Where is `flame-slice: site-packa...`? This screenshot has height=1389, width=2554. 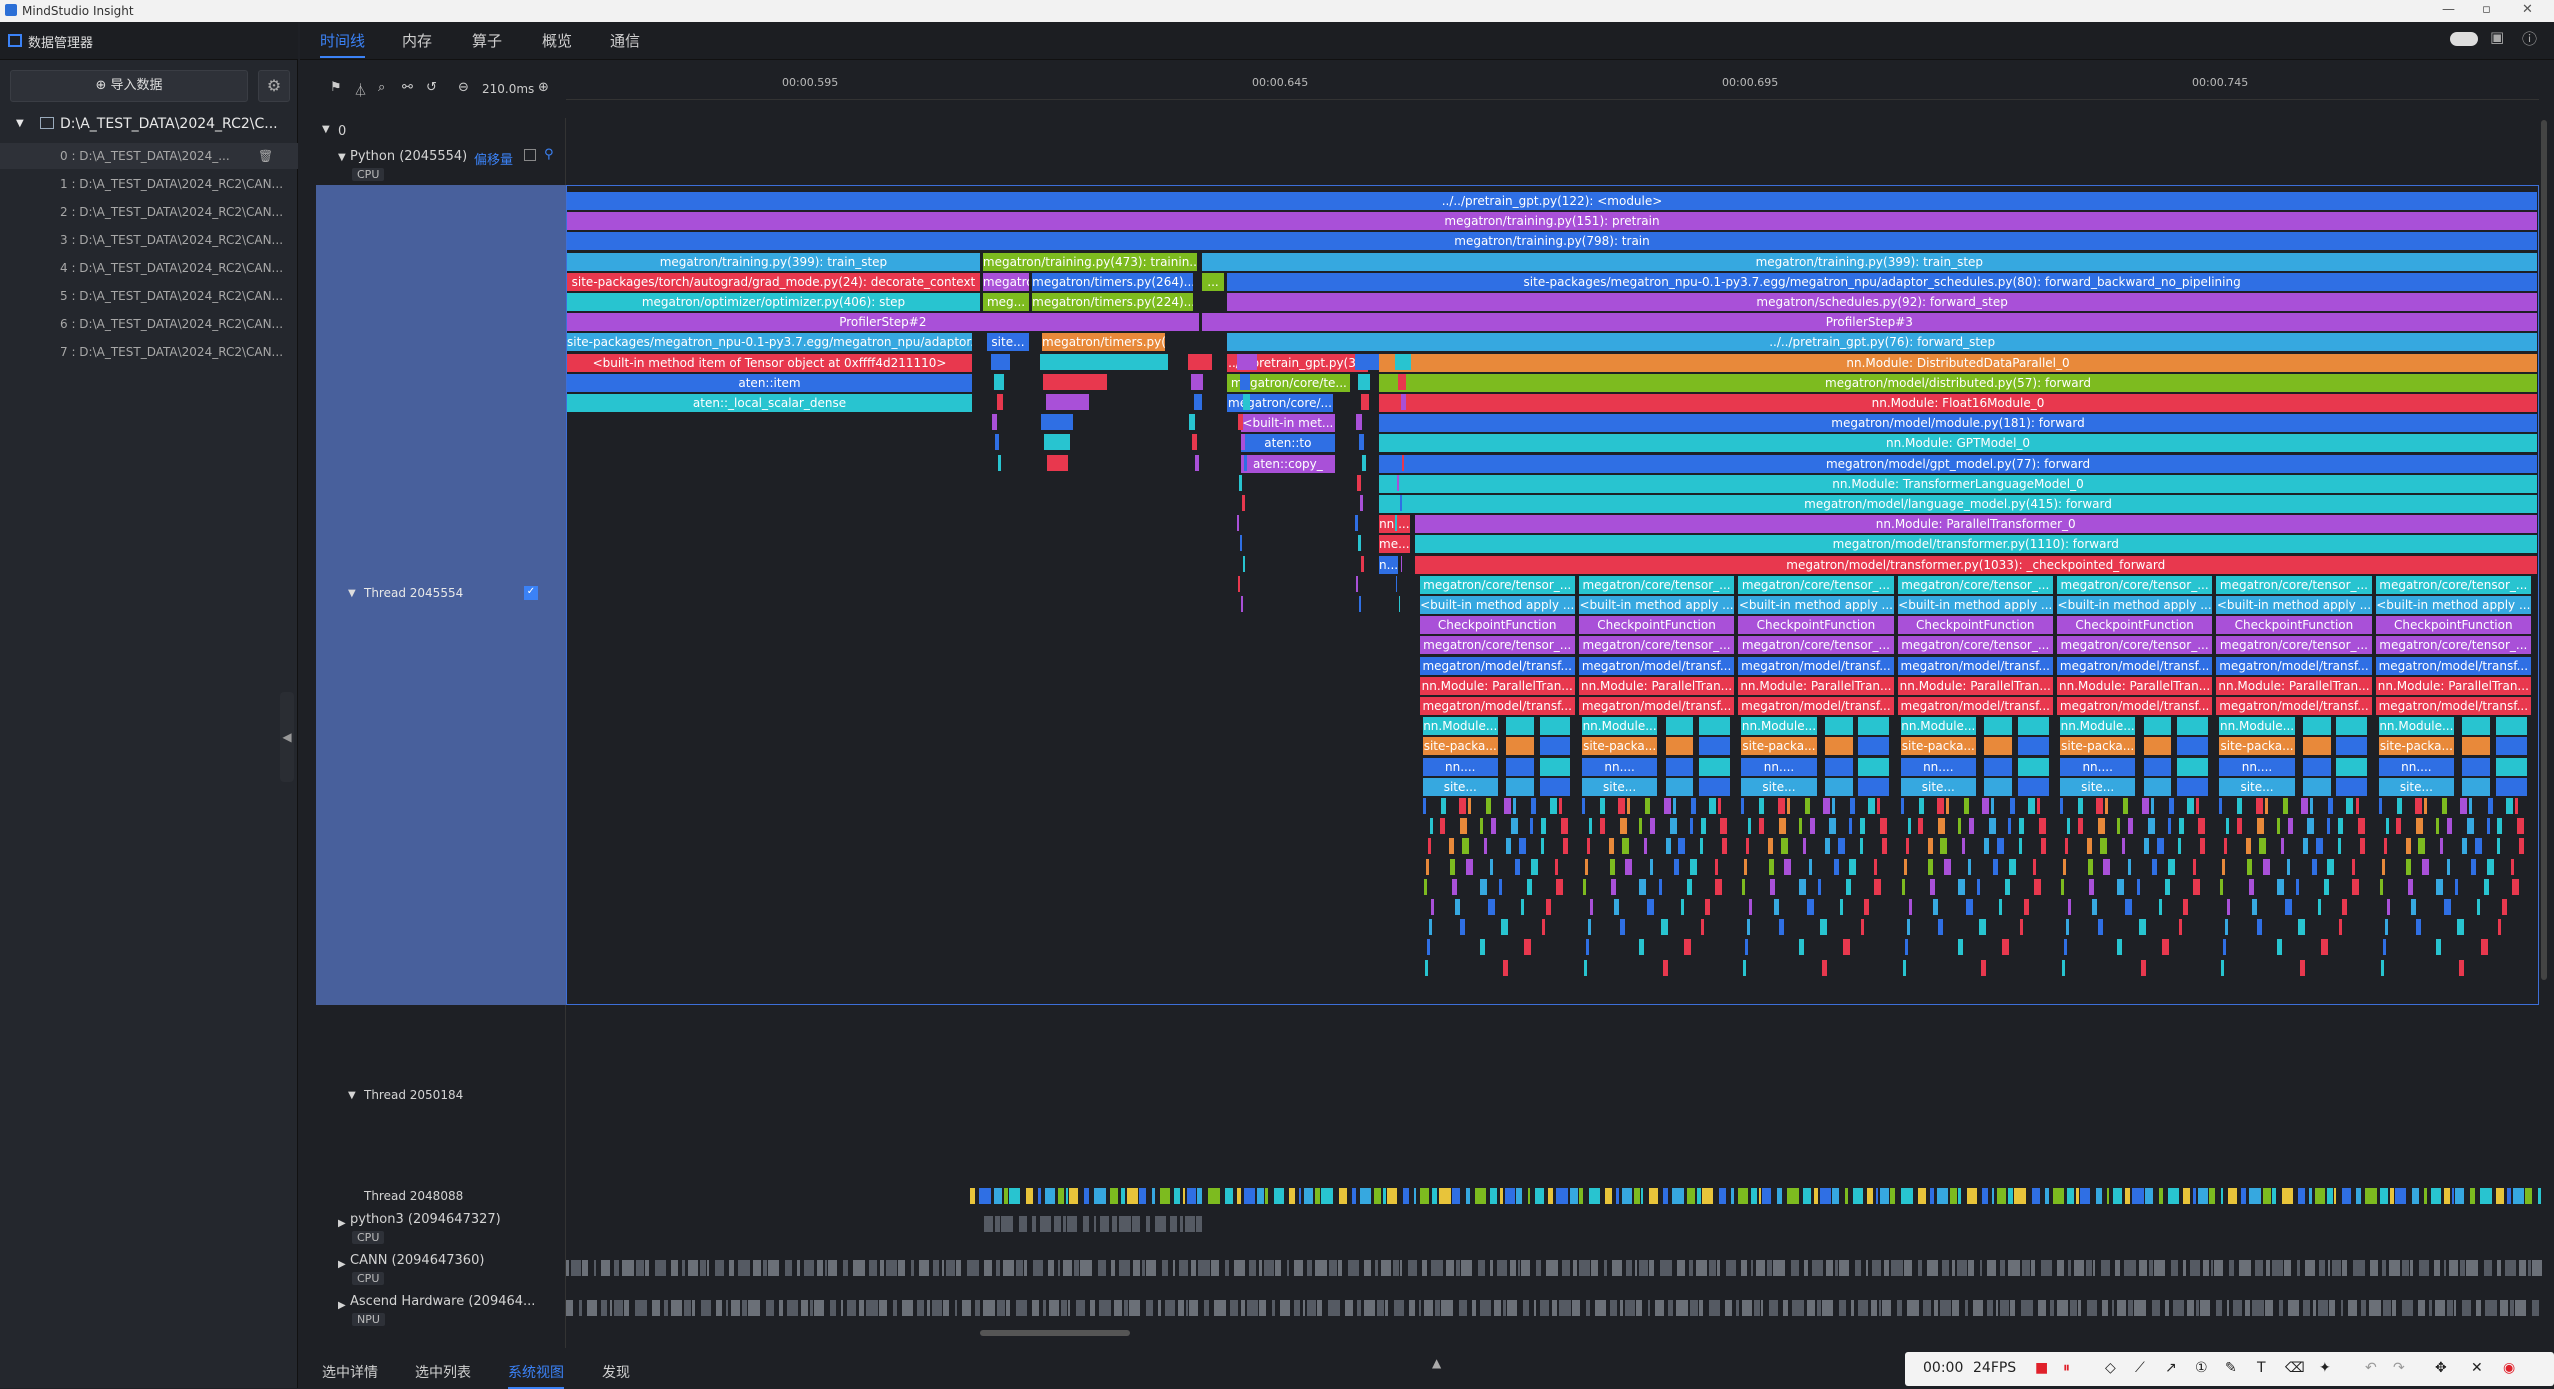
flame-slice: site-packa... is located at coordinates (1939, 746).